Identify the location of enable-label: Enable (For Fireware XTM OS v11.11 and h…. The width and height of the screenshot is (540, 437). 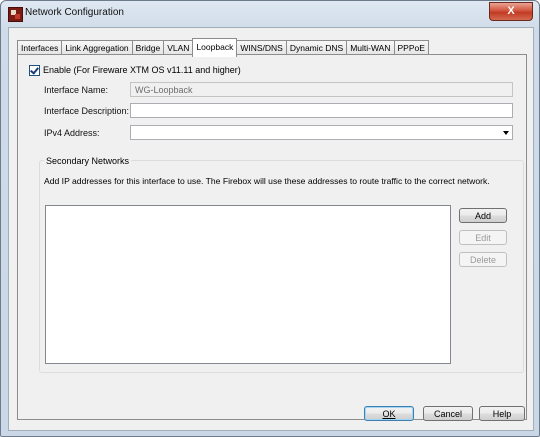
(142, 70).